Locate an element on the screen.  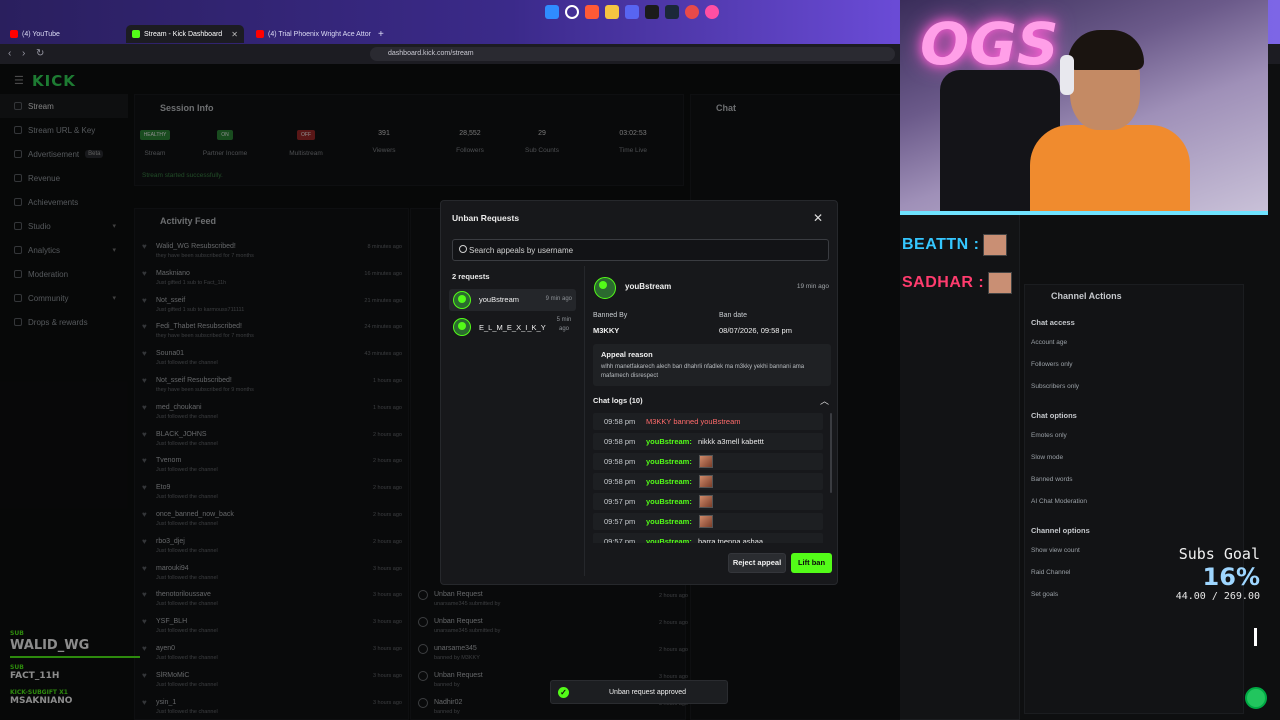
volume-bar is located at coordinates (1255, 637).